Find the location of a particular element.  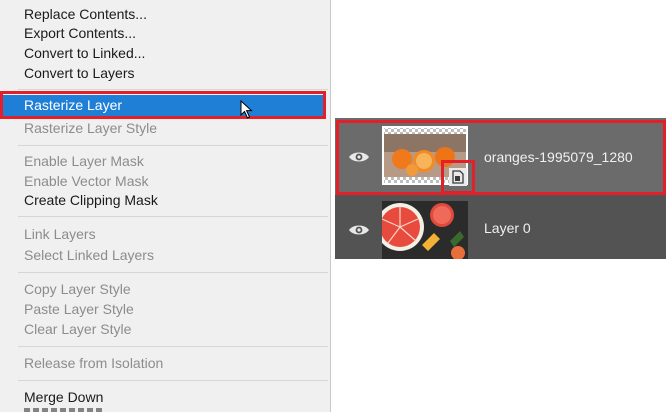

menu-item-paste-layer-style: Paste Layer Style is located at coordinates (165, 309).